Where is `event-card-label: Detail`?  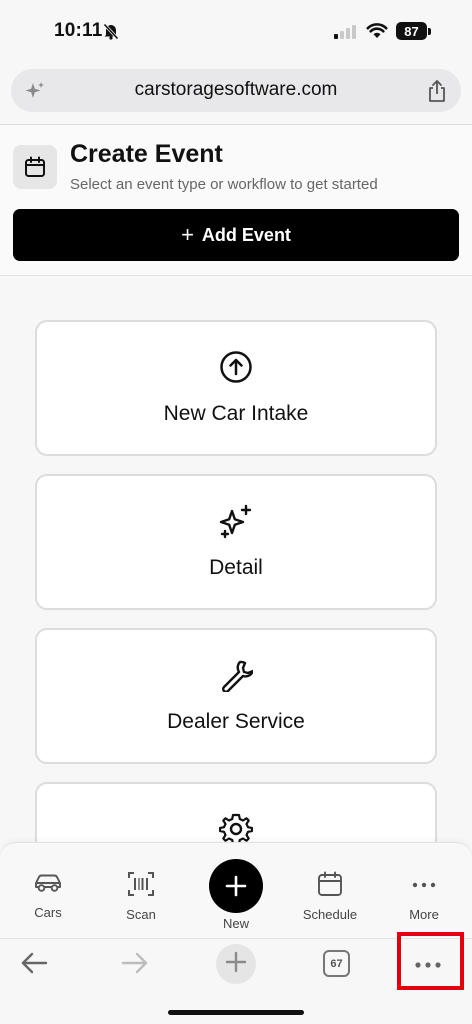
event-card-label: Detail is located at coordinates (236, 567).